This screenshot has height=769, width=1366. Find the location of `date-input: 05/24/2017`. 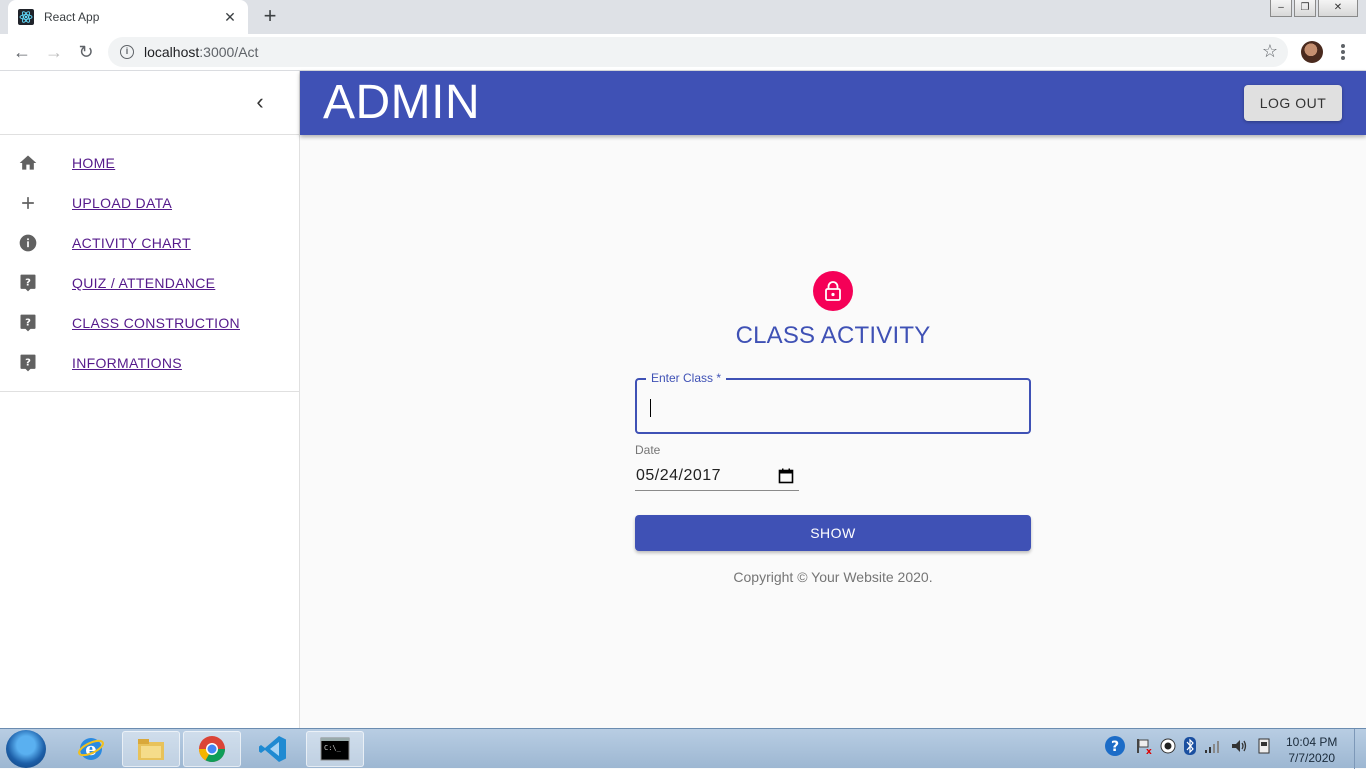

date-input: 05/24/2017 is located at coordinates (717, 477).